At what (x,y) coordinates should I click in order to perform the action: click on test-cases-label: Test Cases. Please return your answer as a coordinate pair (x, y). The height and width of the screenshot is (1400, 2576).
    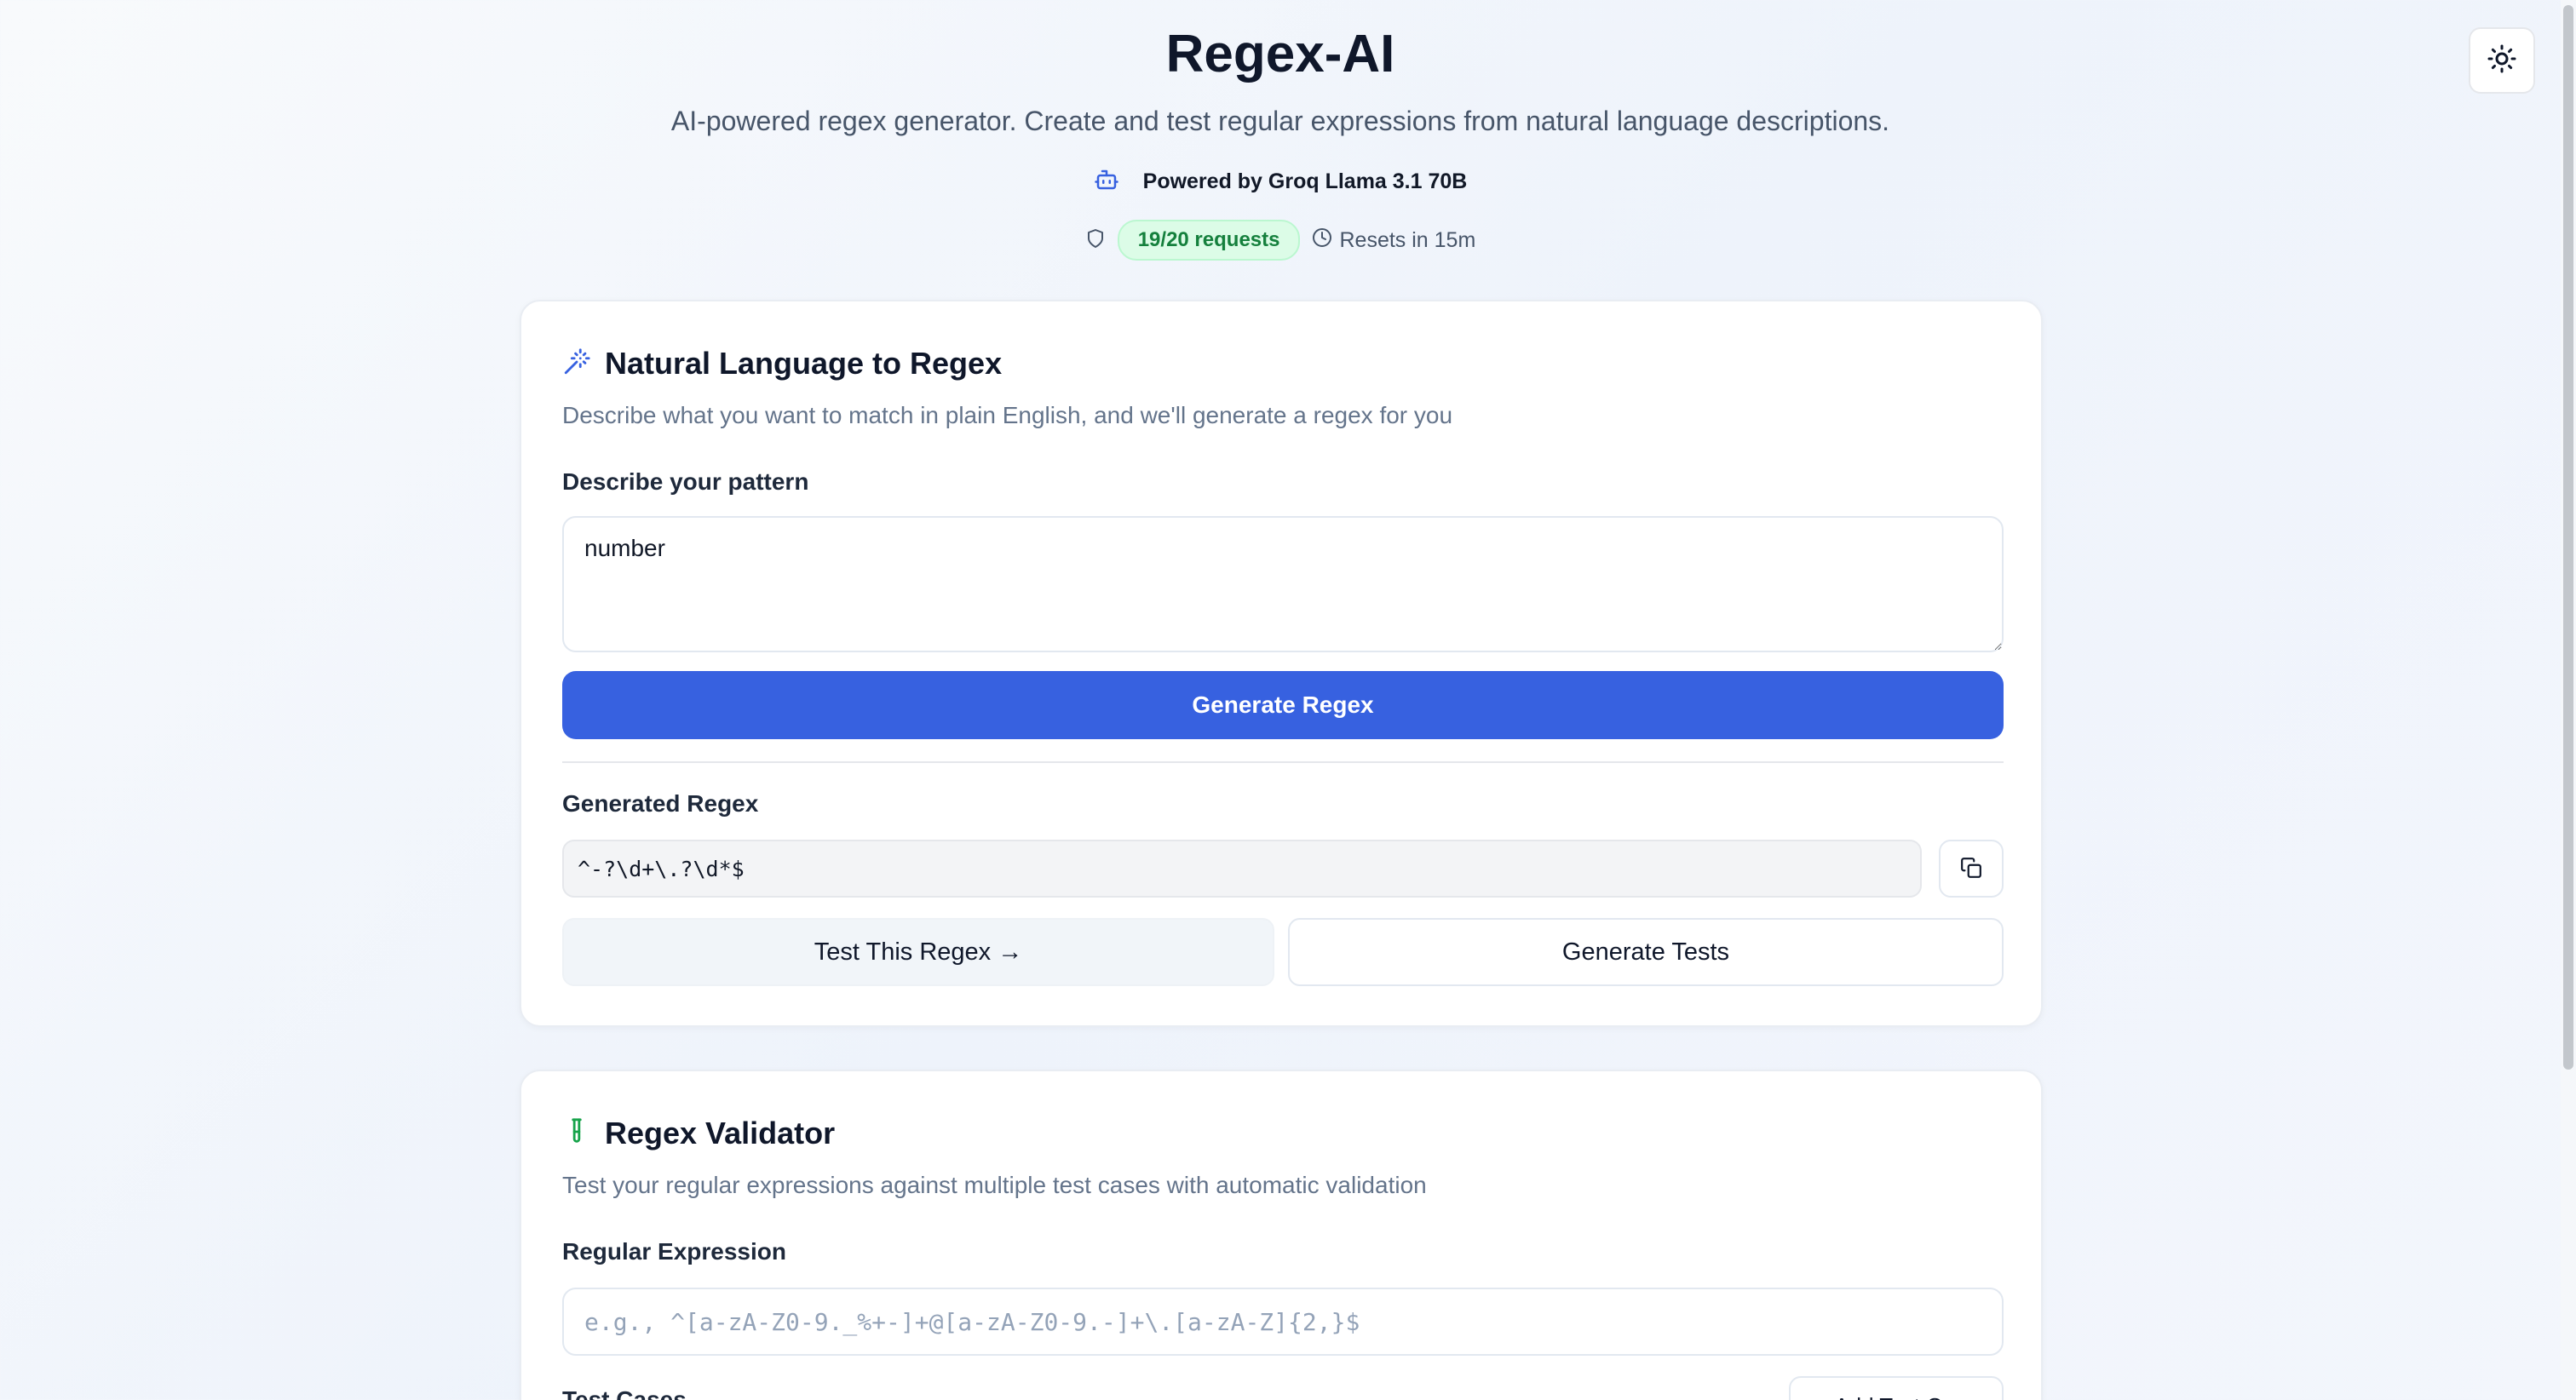
    Looking at the image, I should click on (625, 1393).